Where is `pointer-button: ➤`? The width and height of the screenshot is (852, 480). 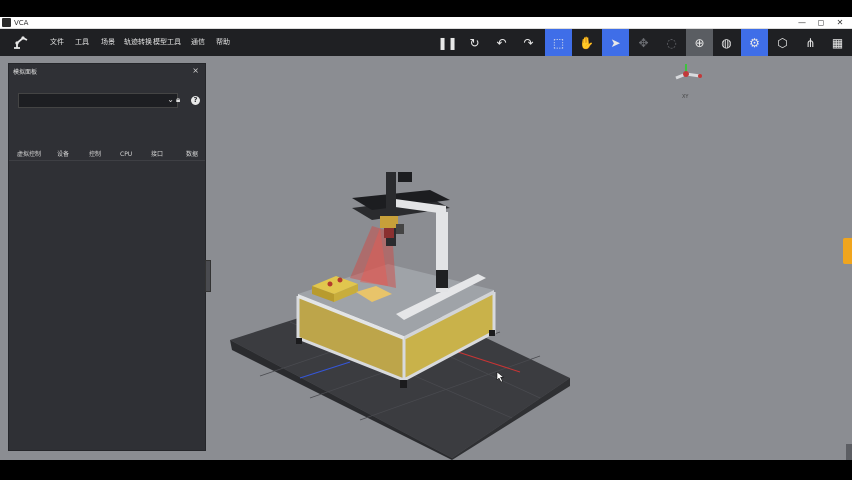
pointer-button: ➤ is located at coordinates (615, 42).